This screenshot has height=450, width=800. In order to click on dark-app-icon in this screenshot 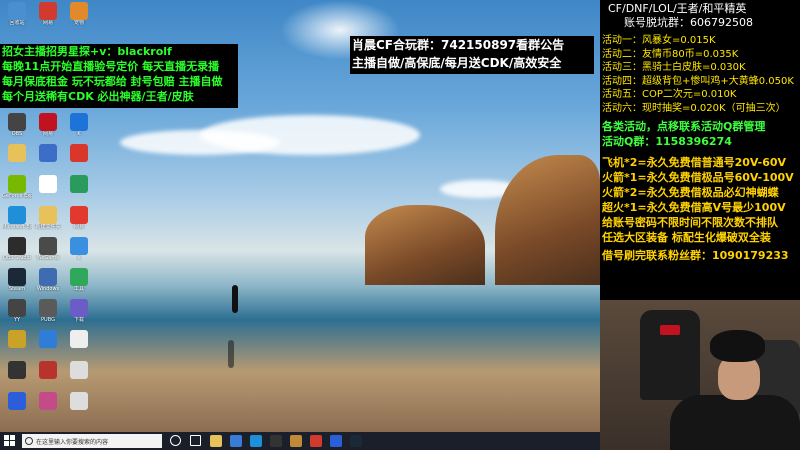, I will do `click(17, 370)`.